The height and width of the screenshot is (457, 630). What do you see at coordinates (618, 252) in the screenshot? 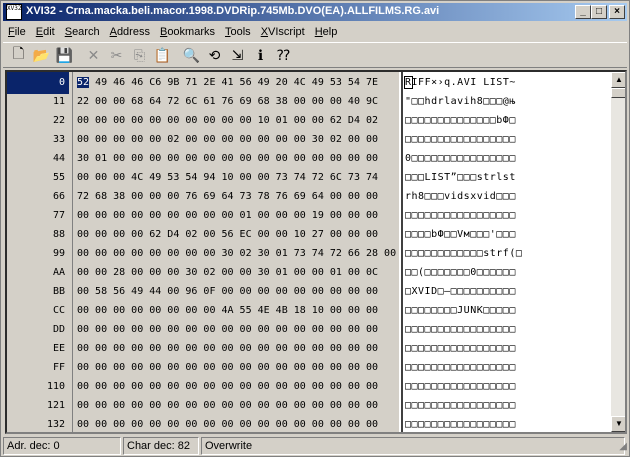
I see `vertical-scrollbar: ▲ ▼` at bounding box center [618, 252].